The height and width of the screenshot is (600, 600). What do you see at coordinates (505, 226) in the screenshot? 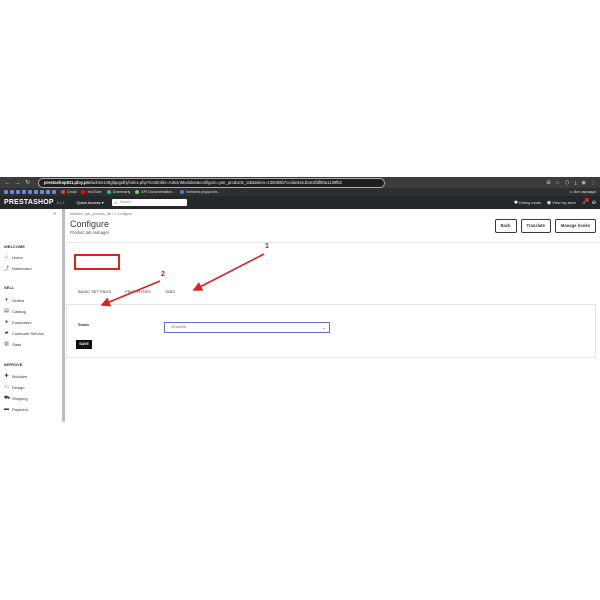
I see `back-button: Back` at bounding box center [505, 226].